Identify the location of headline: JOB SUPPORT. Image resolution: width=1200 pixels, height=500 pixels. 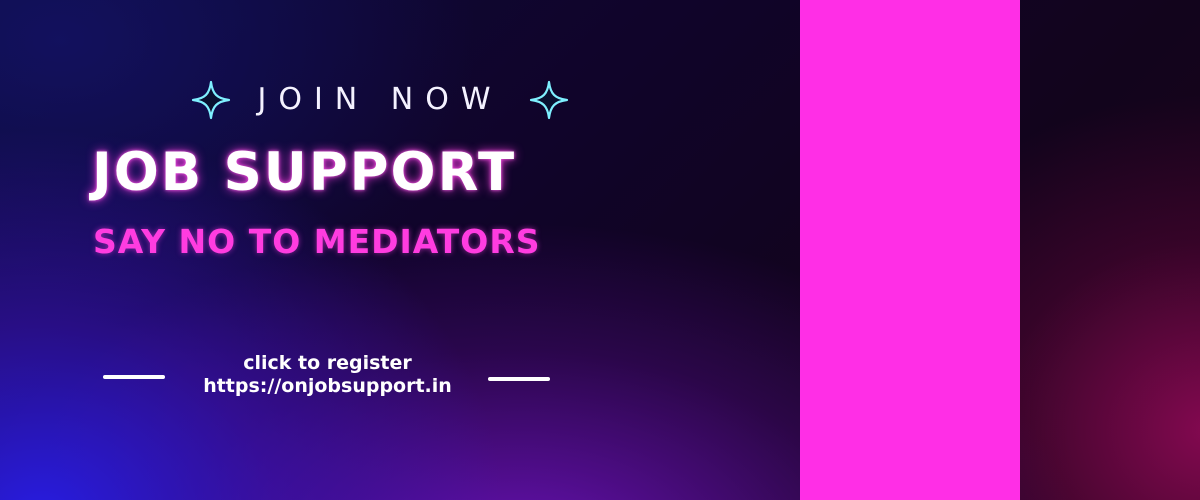
(304, 172).